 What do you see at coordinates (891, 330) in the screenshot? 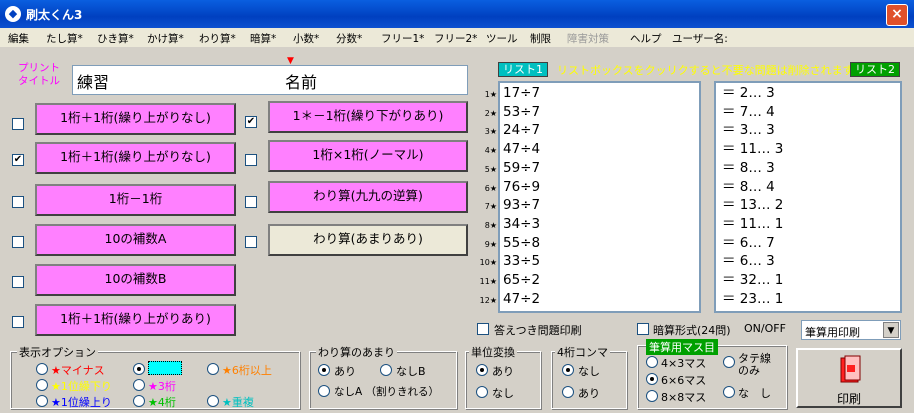
I see `chevron-down-icon: ▼` at bounding box center [891, 330].